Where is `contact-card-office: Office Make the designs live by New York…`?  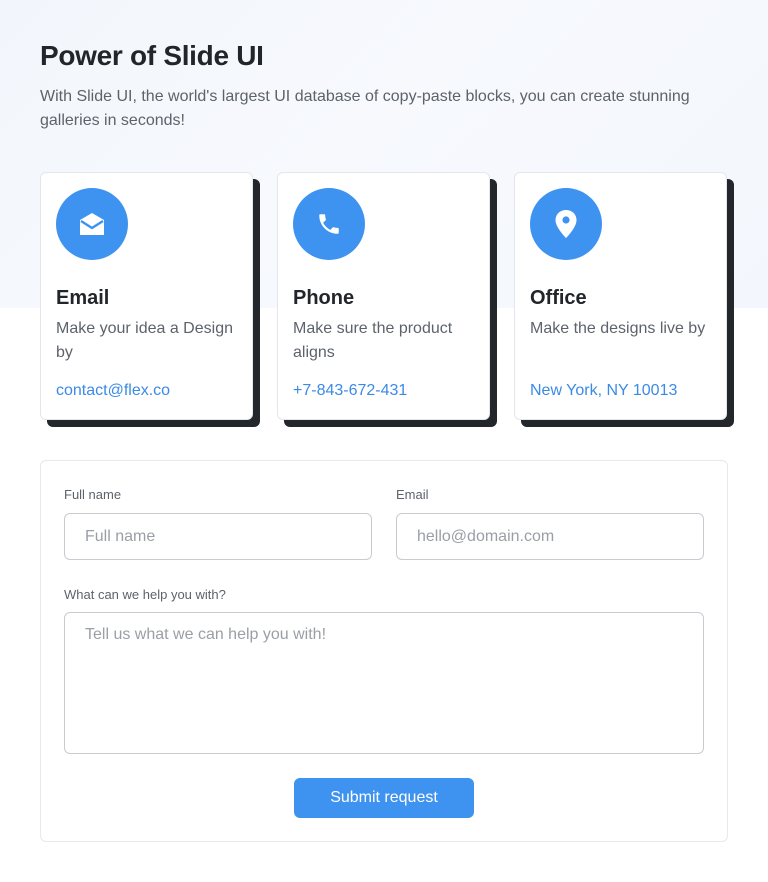
contact-card-office: Office Make the designs live by New York… is located at coordinates (620, 296).